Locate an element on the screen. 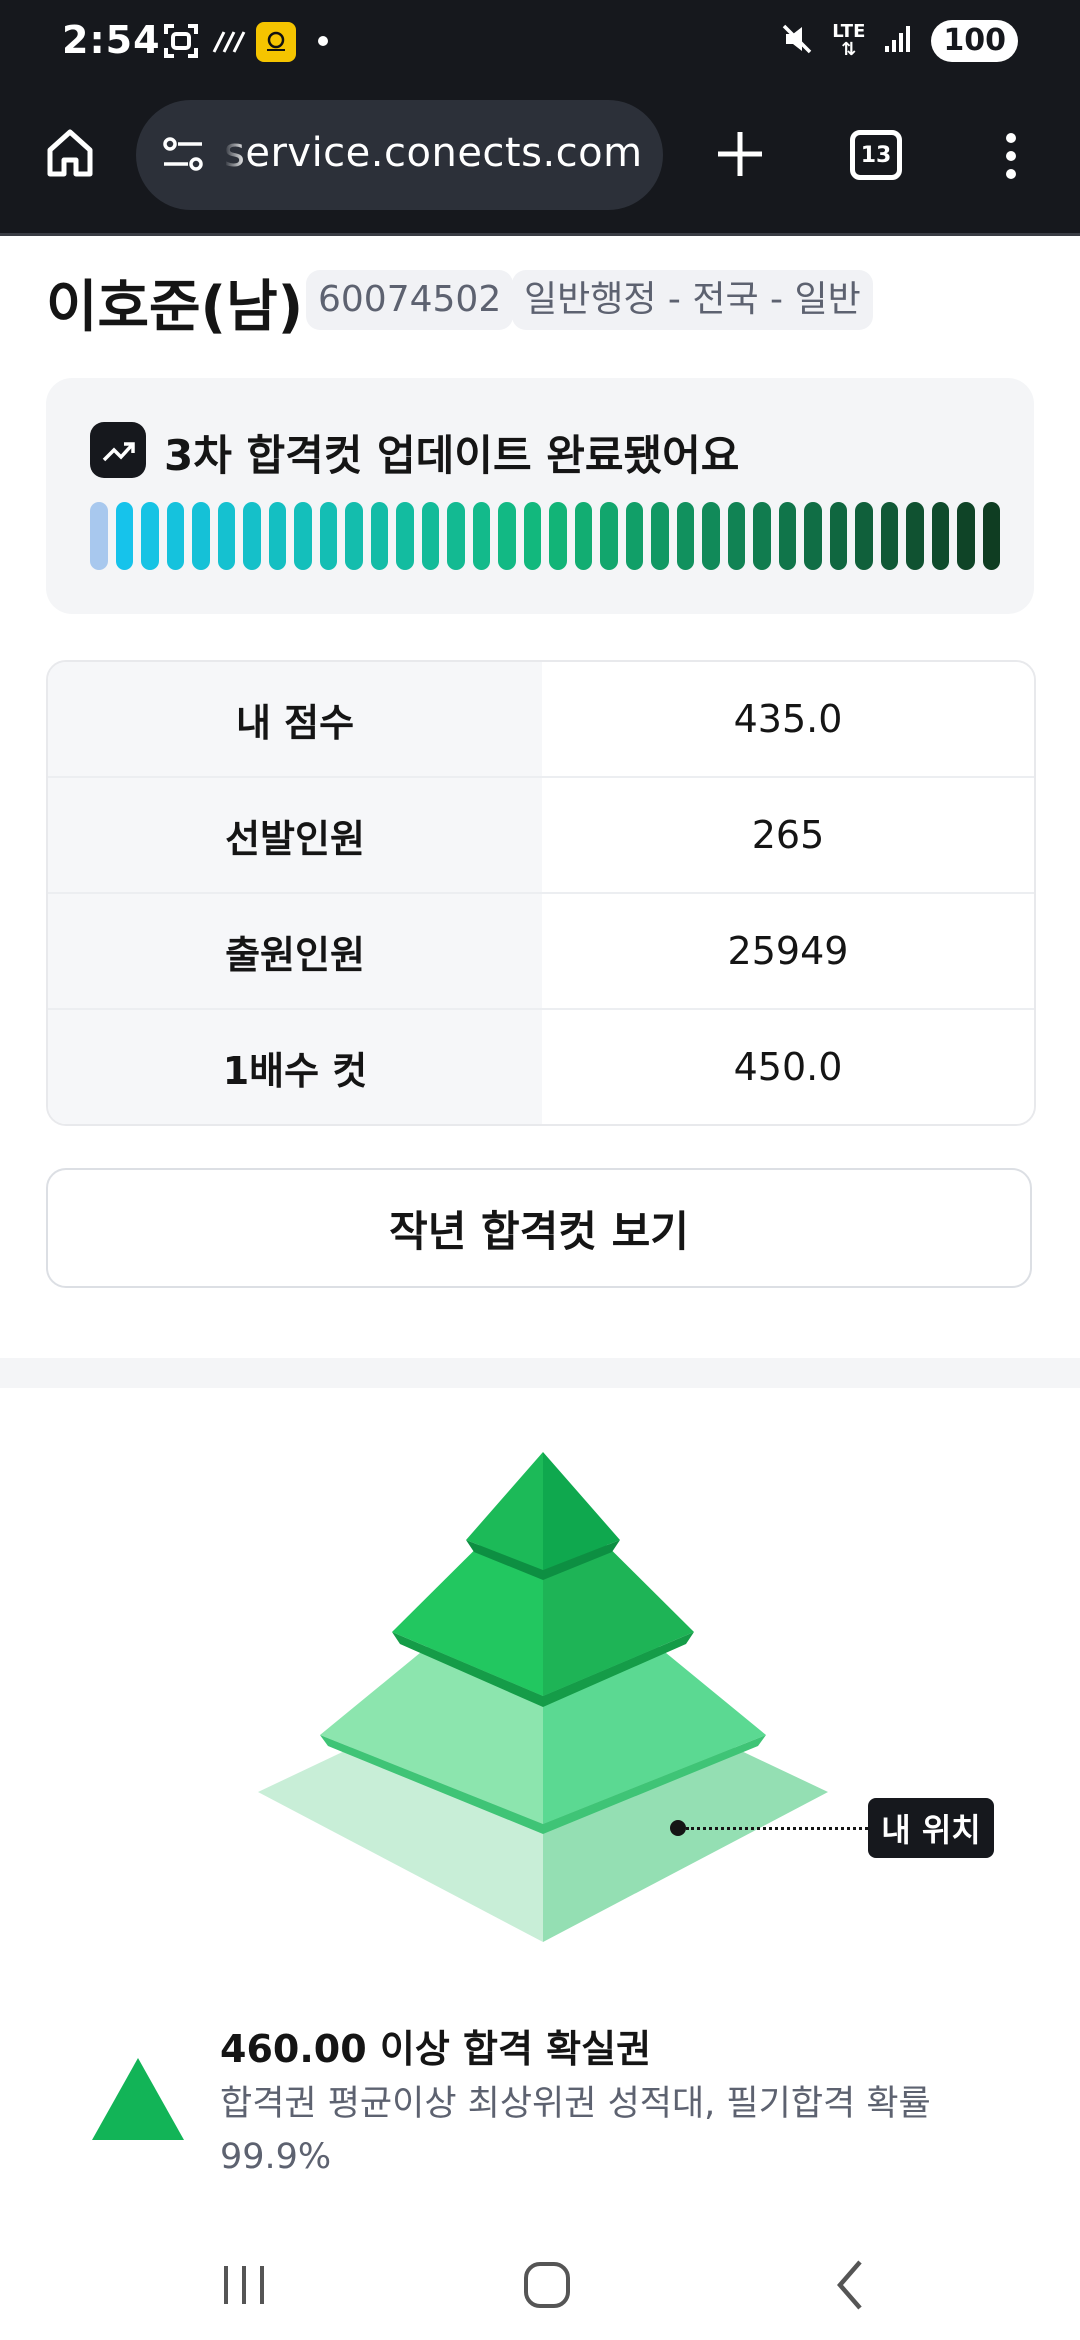 The image size is (1080, 2340). lte-icon: LTE ⇅ is located at coordinates (849, 40).